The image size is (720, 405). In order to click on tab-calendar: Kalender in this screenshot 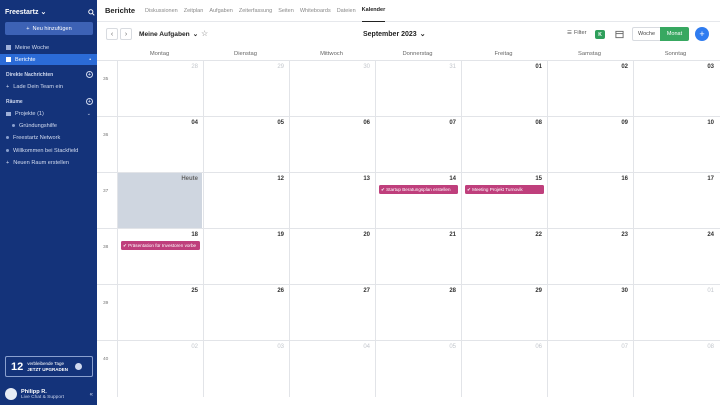, I will do `click(373, 11)`.